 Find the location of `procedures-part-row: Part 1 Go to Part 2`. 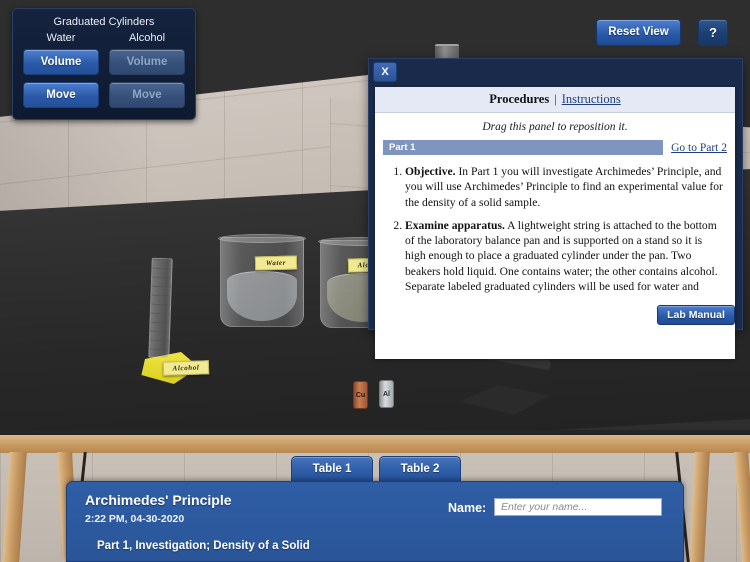

procedures-part-row: Part 1 Go to Part 2 is located at coordinates (555, 147).